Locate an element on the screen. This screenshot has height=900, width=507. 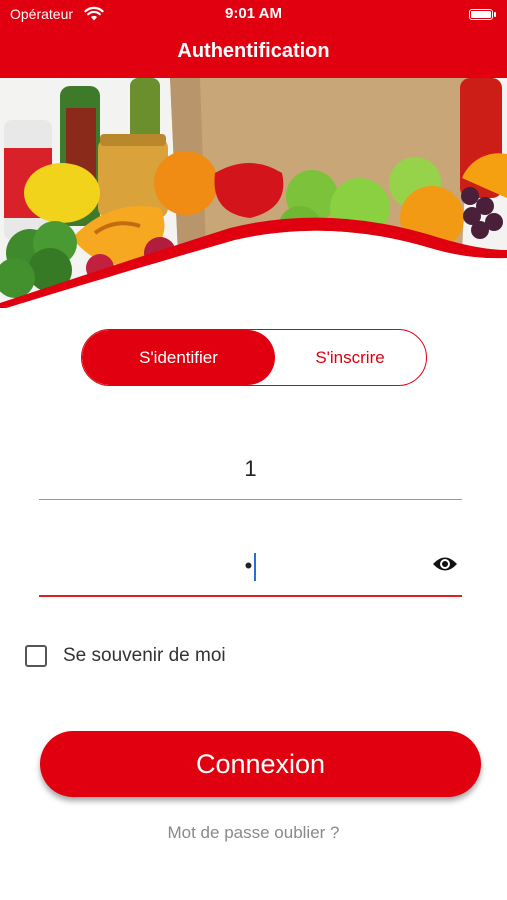
username-value: 1 is located at coordinates (250, 468).